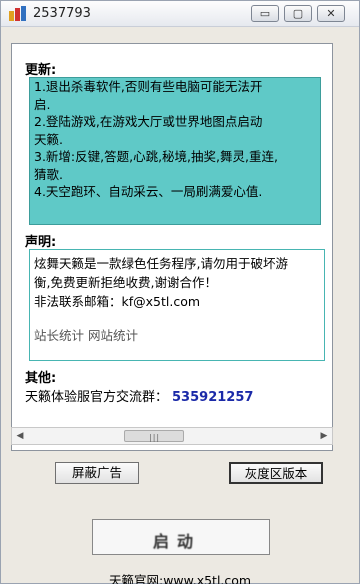  What do you see at coordinates (42, 104) in the screenshot?
I see `update-line: 启.` at bounding box center [42, 104].